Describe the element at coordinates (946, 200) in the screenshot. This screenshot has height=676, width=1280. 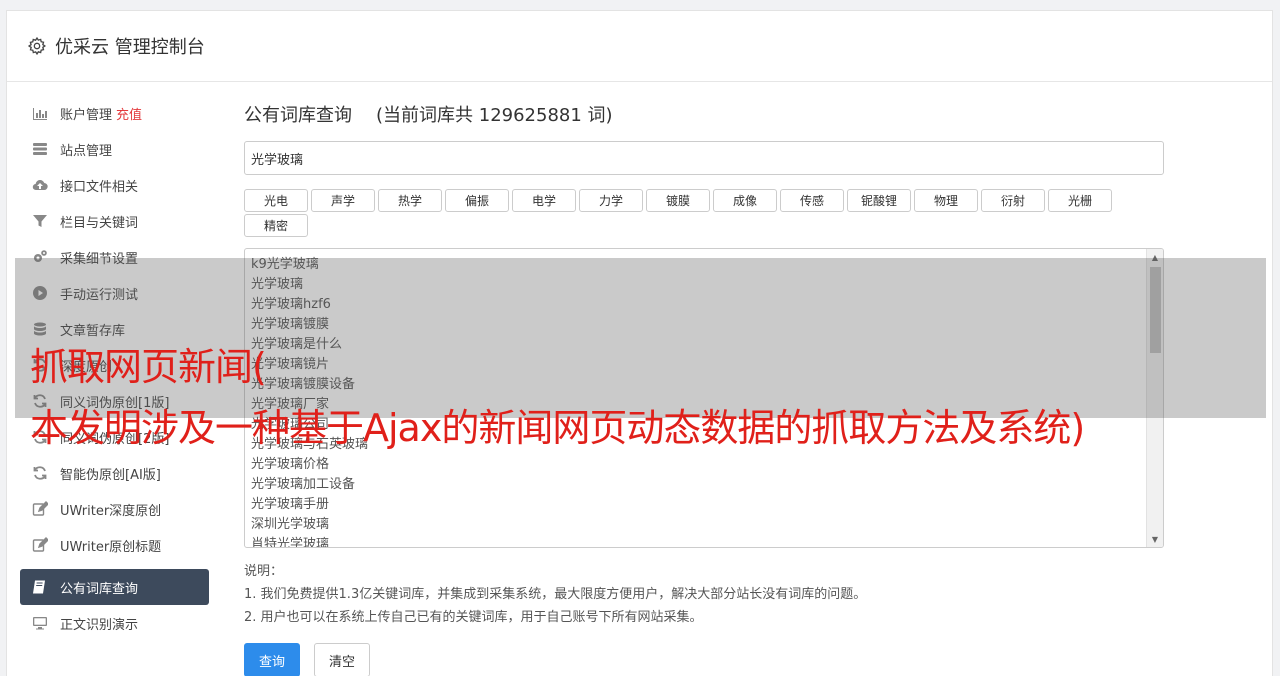
I see `category-tag-button: 物理` at that location.